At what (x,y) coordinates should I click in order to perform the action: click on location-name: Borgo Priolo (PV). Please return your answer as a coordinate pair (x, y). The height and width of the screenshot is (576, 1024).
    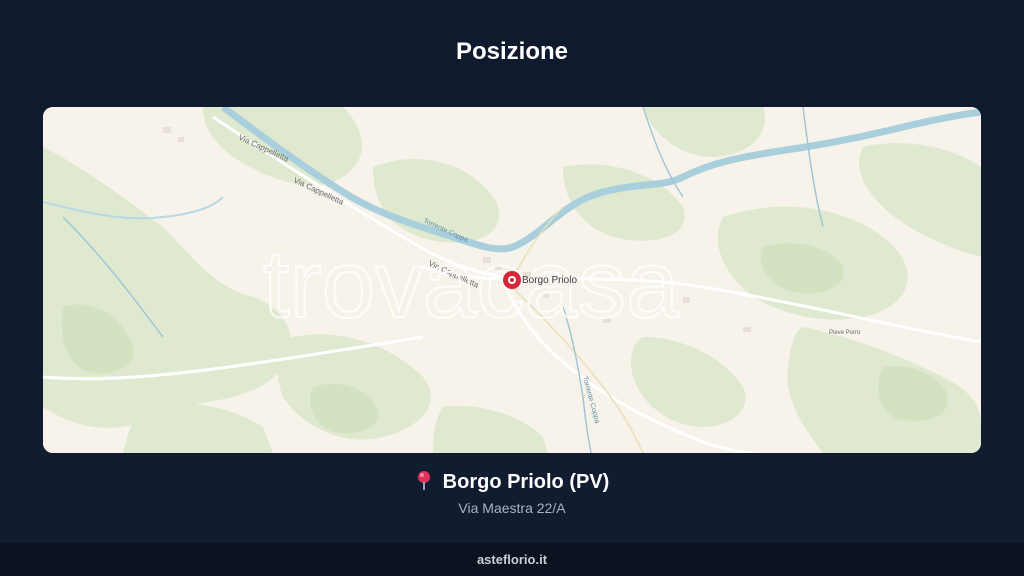
    Looking at the image, I should click on (526, 482).